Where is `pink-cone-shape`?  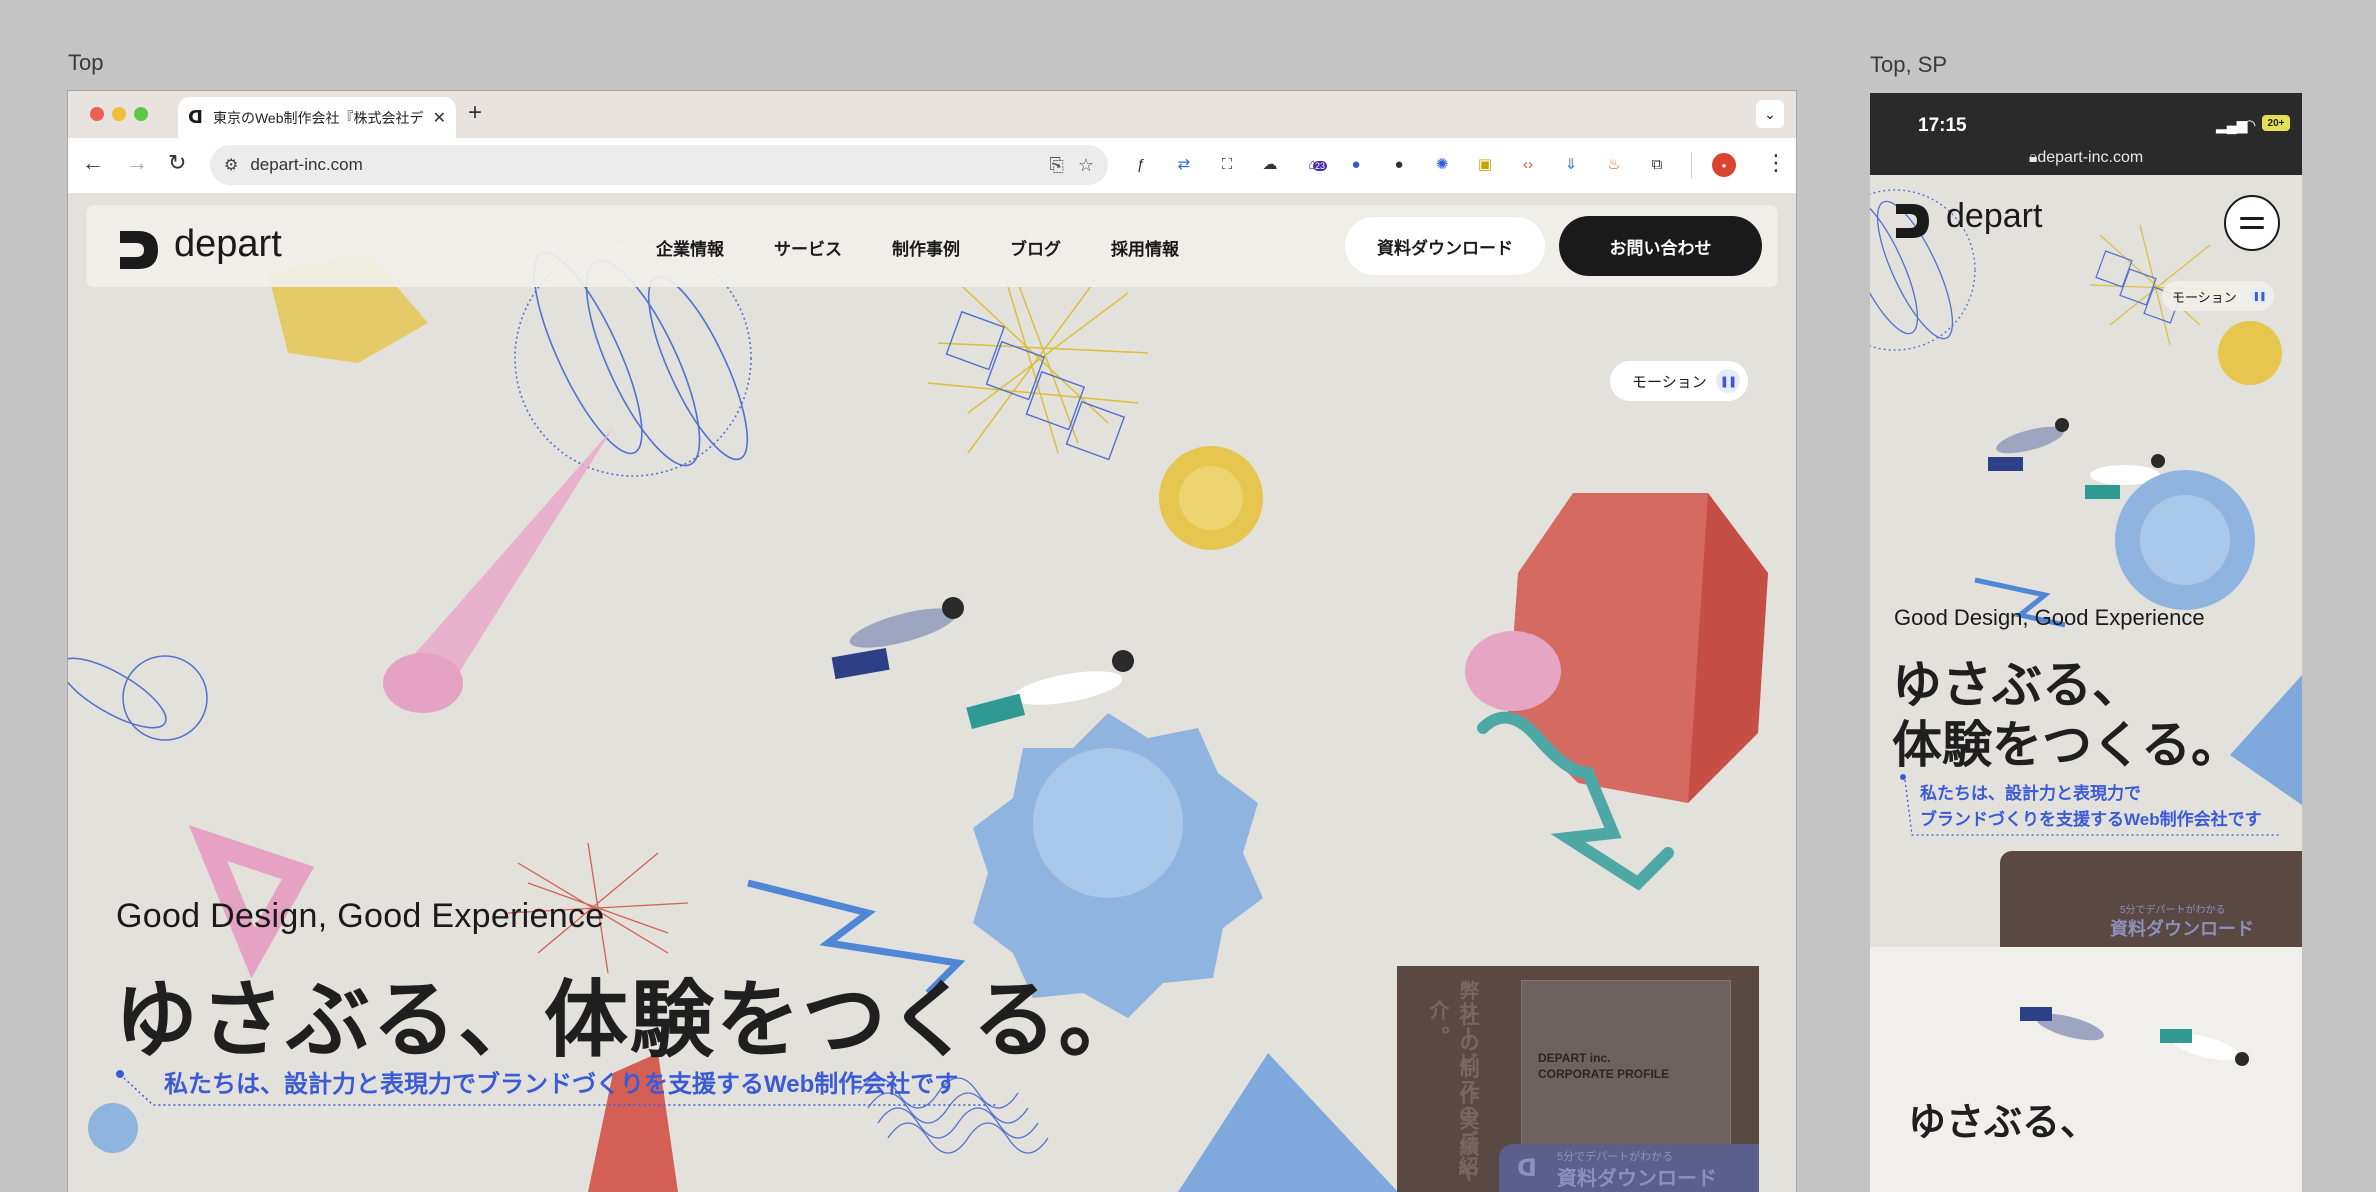 pink-cone-shape is located at coordinates (498, 570).